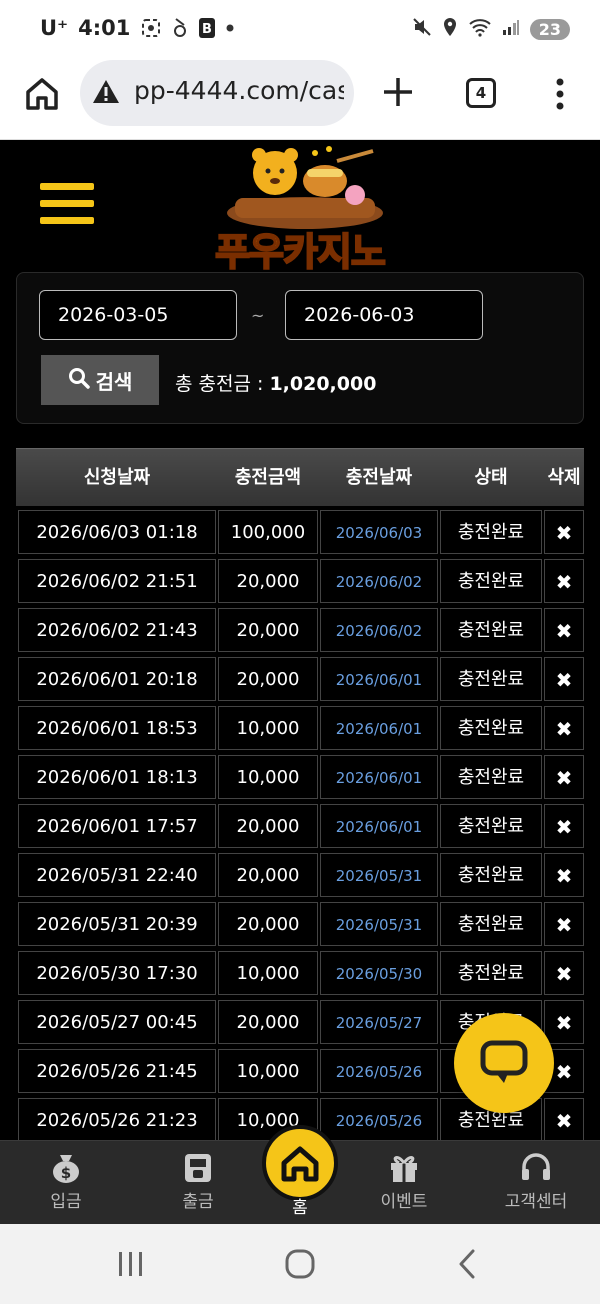 The height and width of the screenshot is (1304, 600). What do you see at coordinates (398, 92) in the screenshot?
I see `new-tab-icon` at bounding box center [398, 92].